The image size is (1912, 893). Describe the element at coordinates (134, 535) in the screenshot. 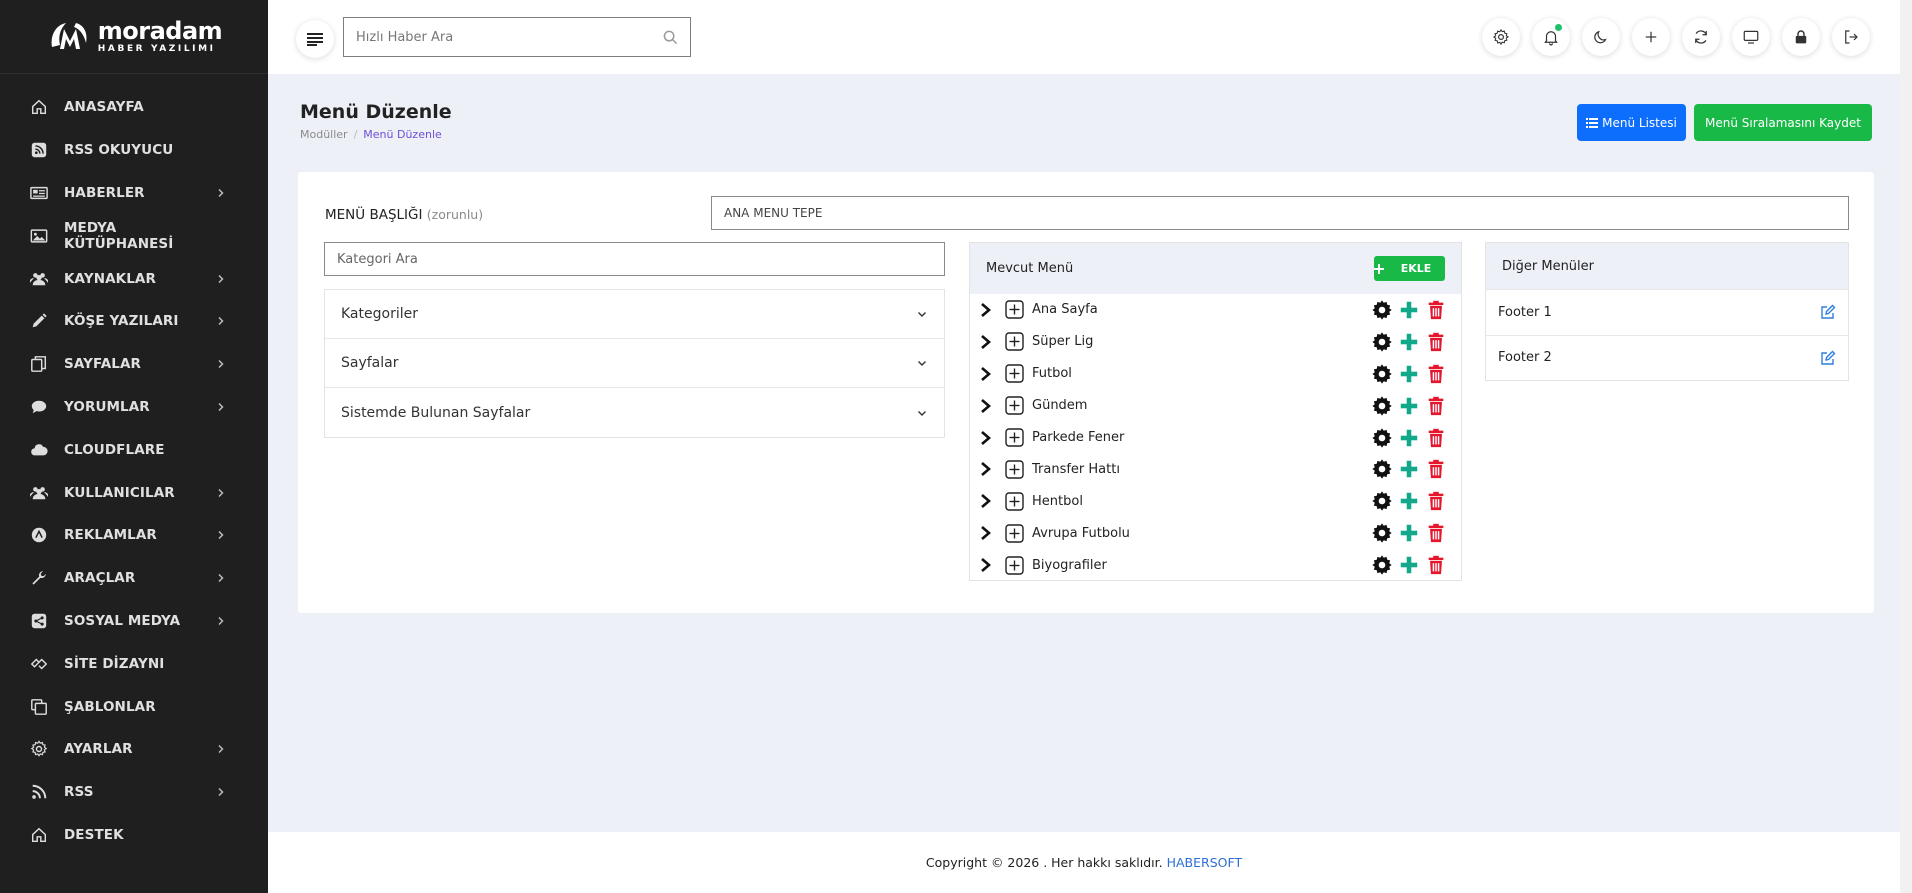

I see `sidebar-item-reklamlar: REKLAMLAR` at that location.